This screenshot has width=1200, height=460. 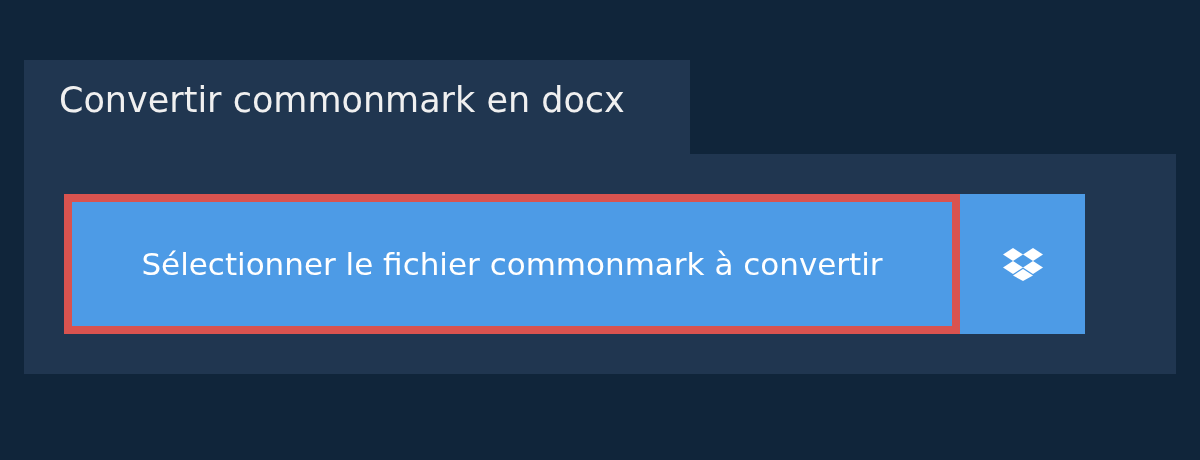 I want to click on tab-title: Convertir commonmark en docx, so click(x=342, y=100).